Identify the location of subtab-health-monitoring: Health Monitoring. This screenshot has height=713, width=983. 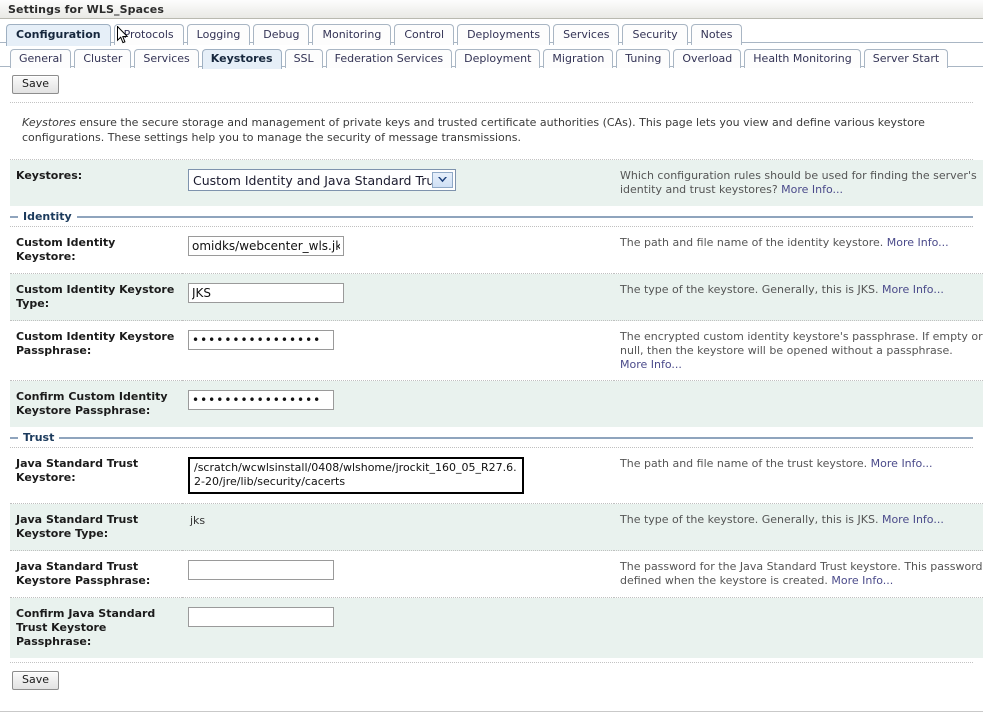
(802, 58).